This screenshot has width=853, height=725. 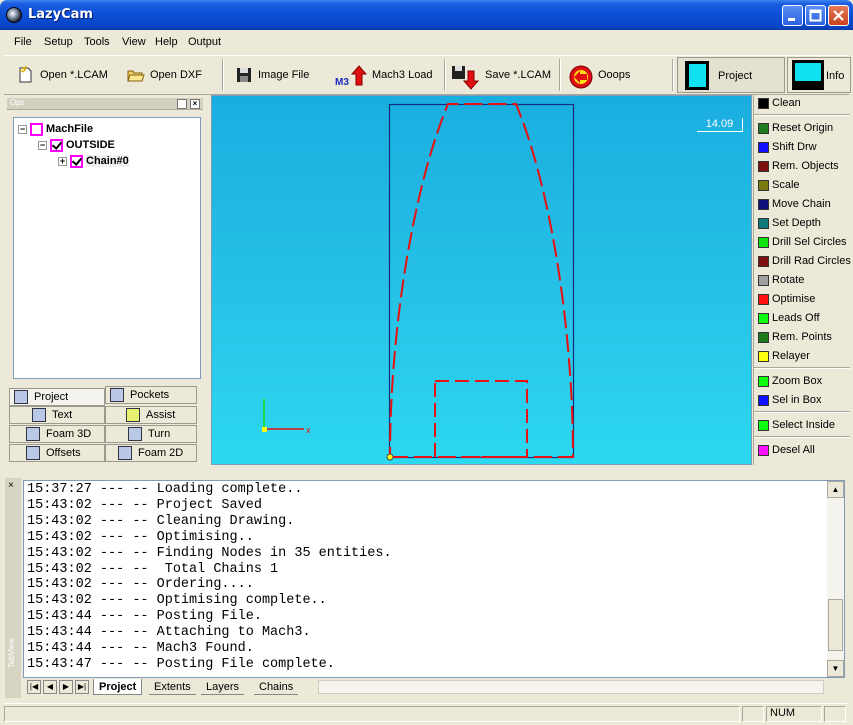 What do you see at coordinates (23, 42) in the screenshot?
I see `menu-file: File` at bounding box center [23, 42].